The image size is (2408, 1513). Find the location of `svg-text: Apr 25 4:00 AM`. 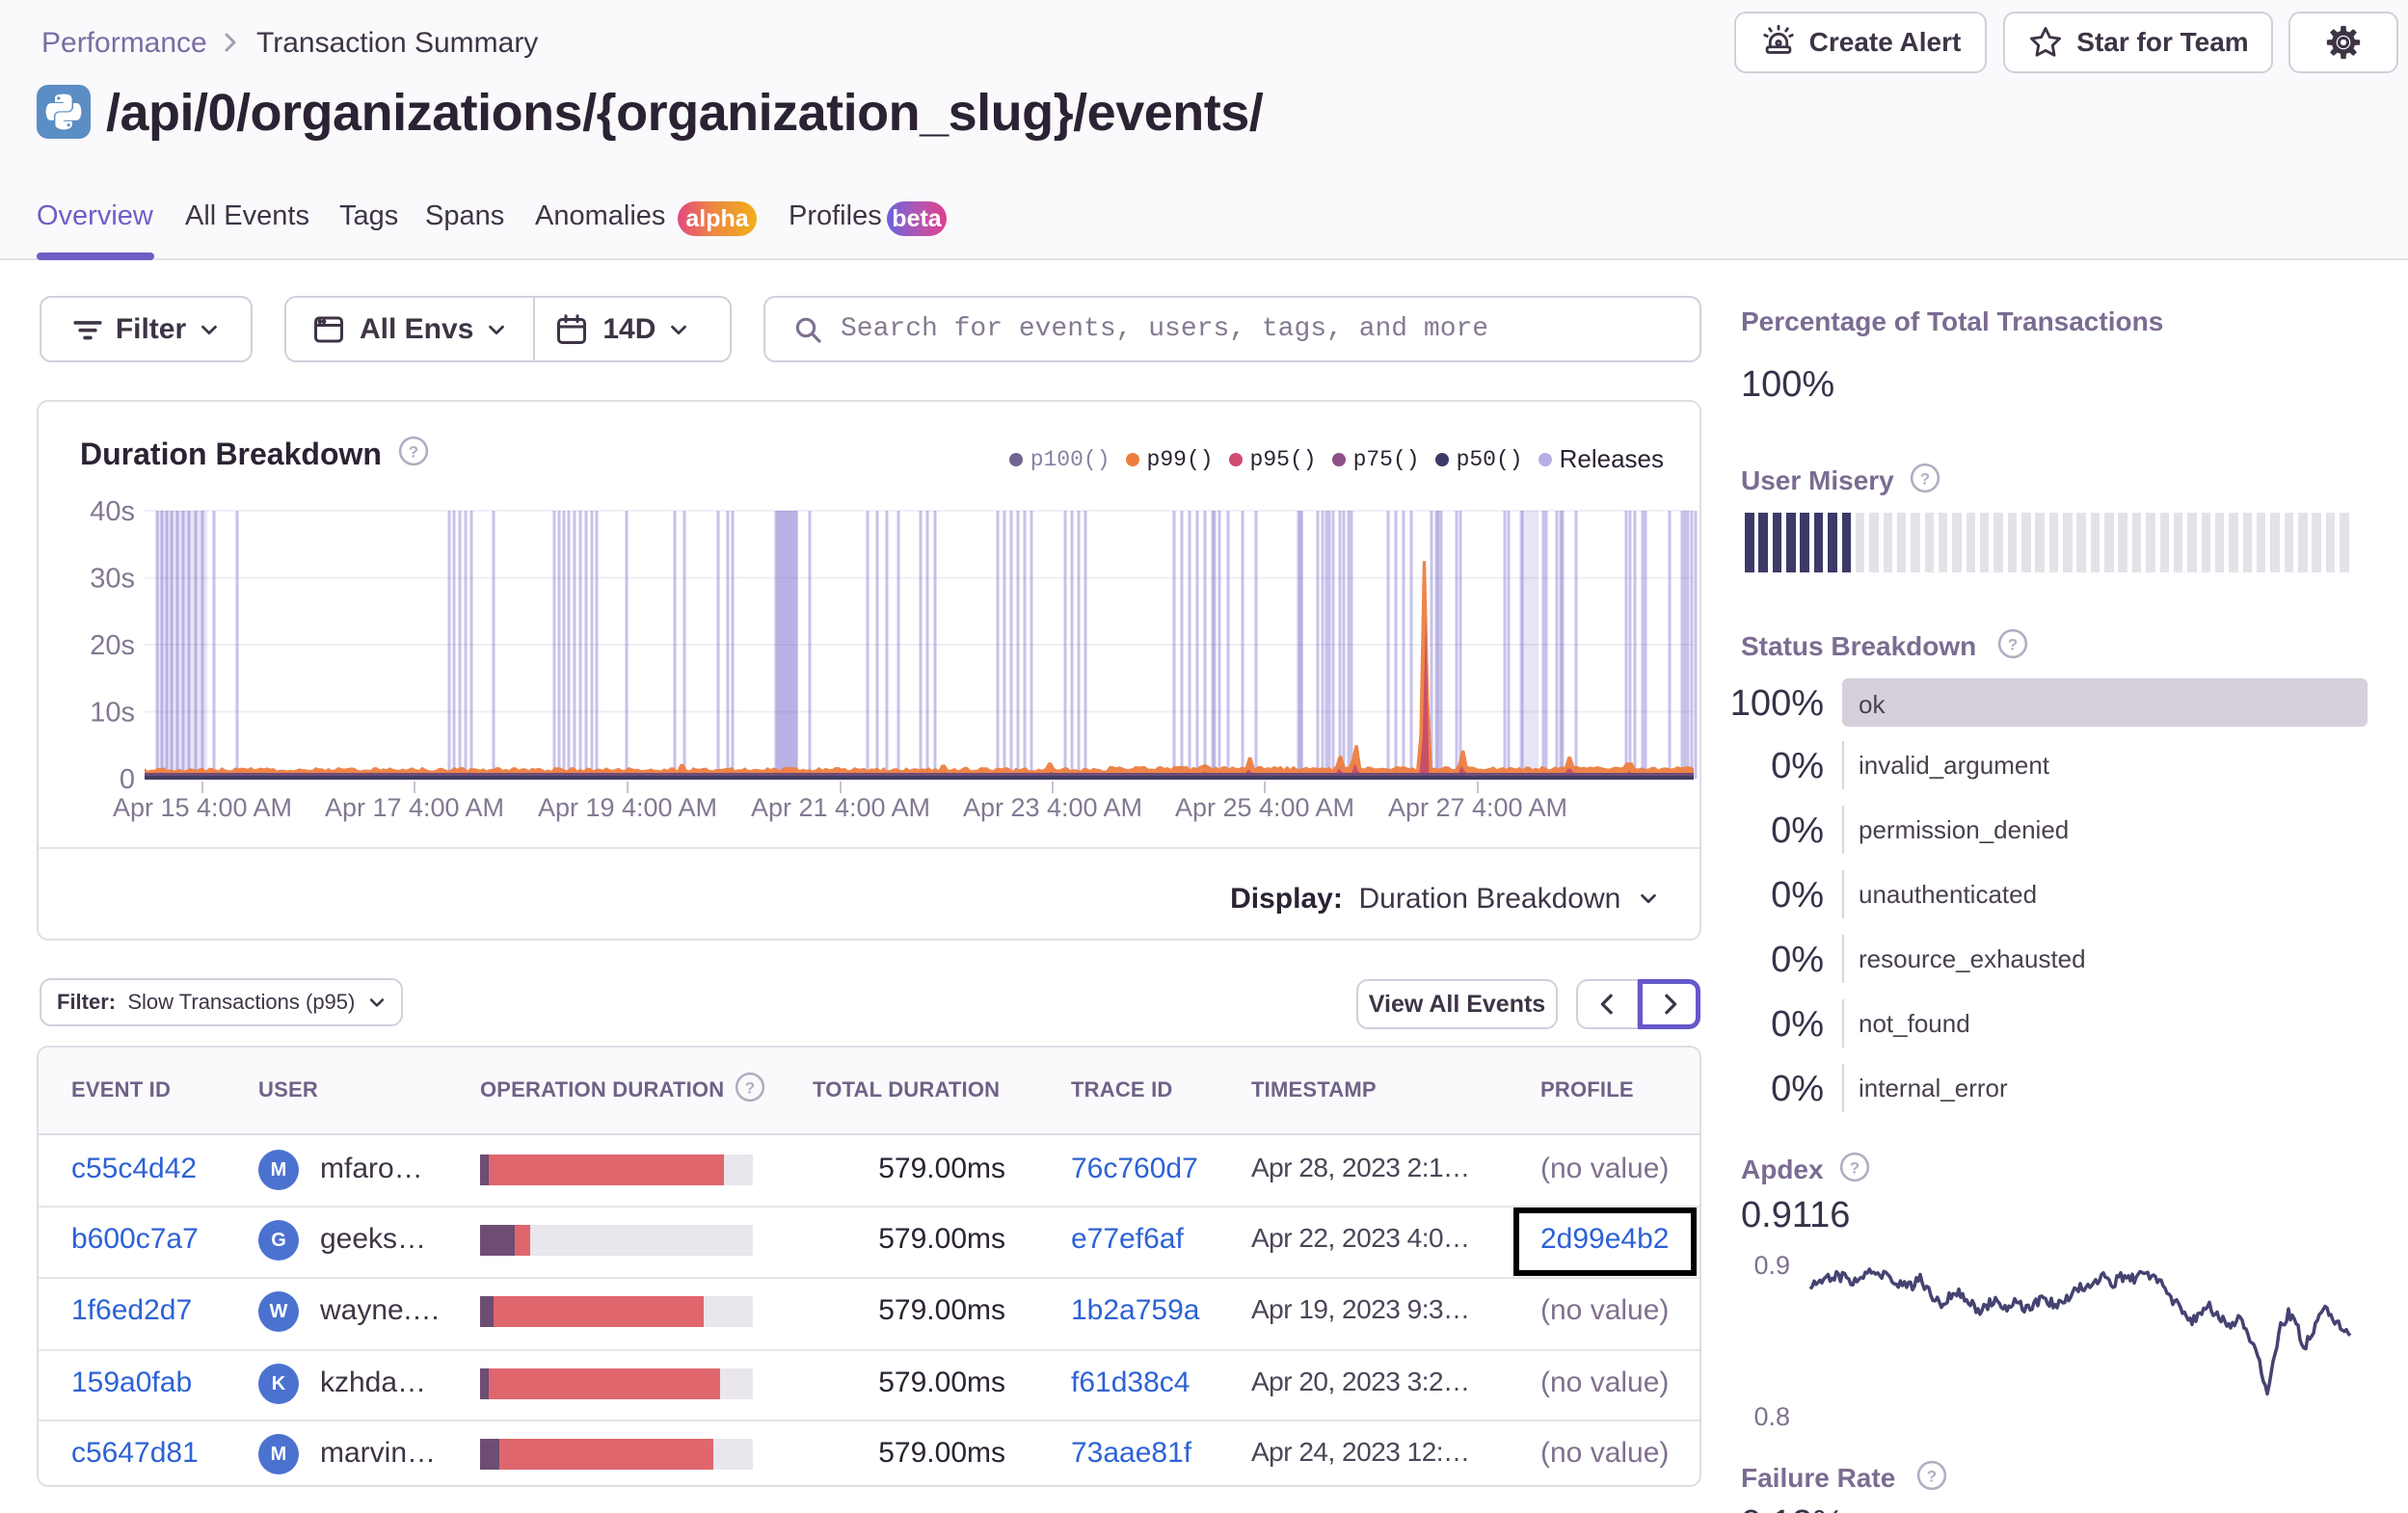

svg-text: Apr 25 4:00 AM is located at coordinates (1264, 807).